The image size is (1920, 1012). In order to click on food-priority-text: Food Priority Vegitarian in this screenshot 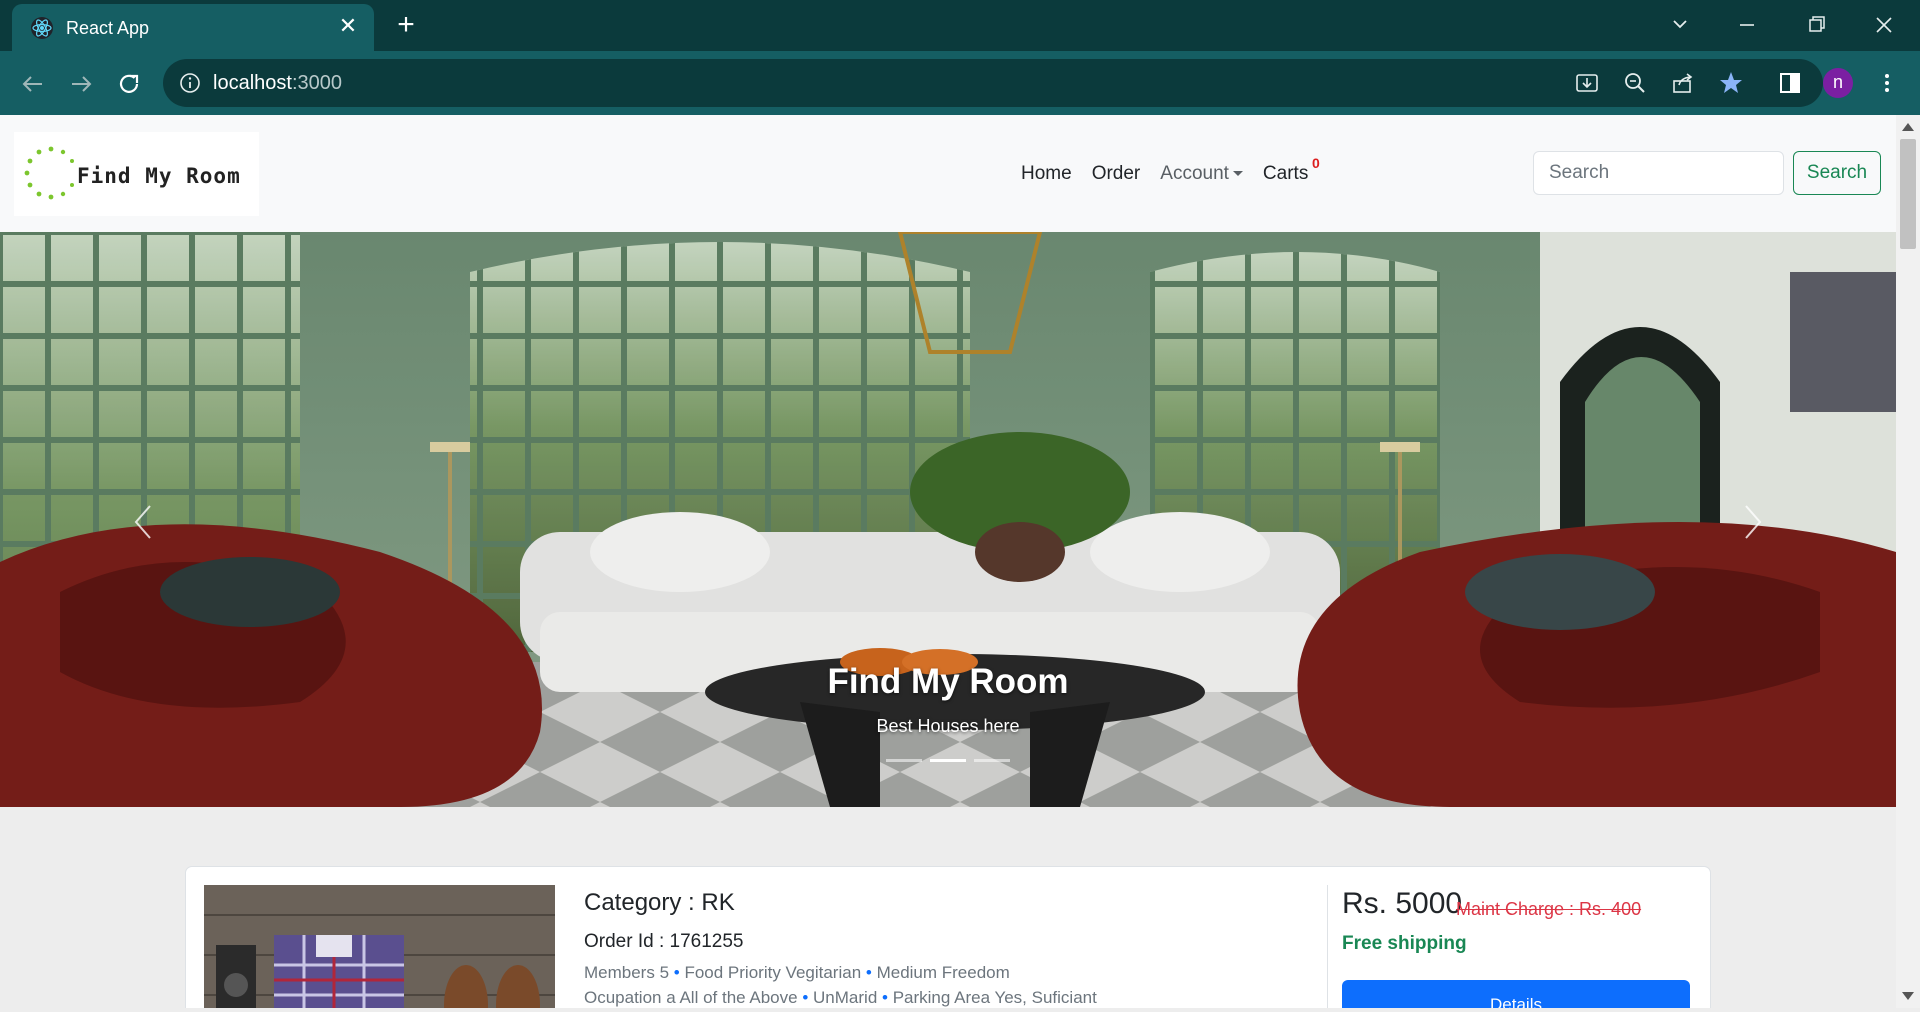, I will do `click(773, 972)`.